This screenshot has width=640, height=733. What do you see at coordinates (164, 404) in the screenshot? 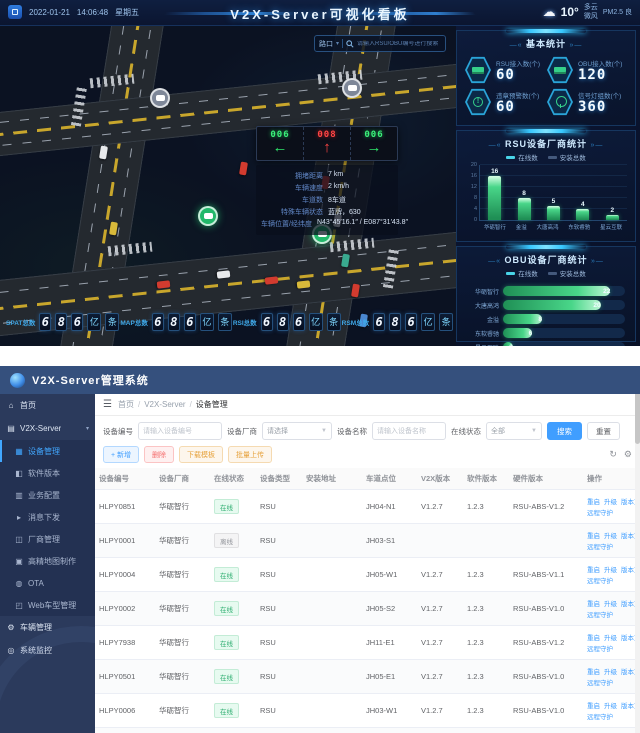
I see `breadcrumb-item: V2X-Server` at bounding box center [164, 404].